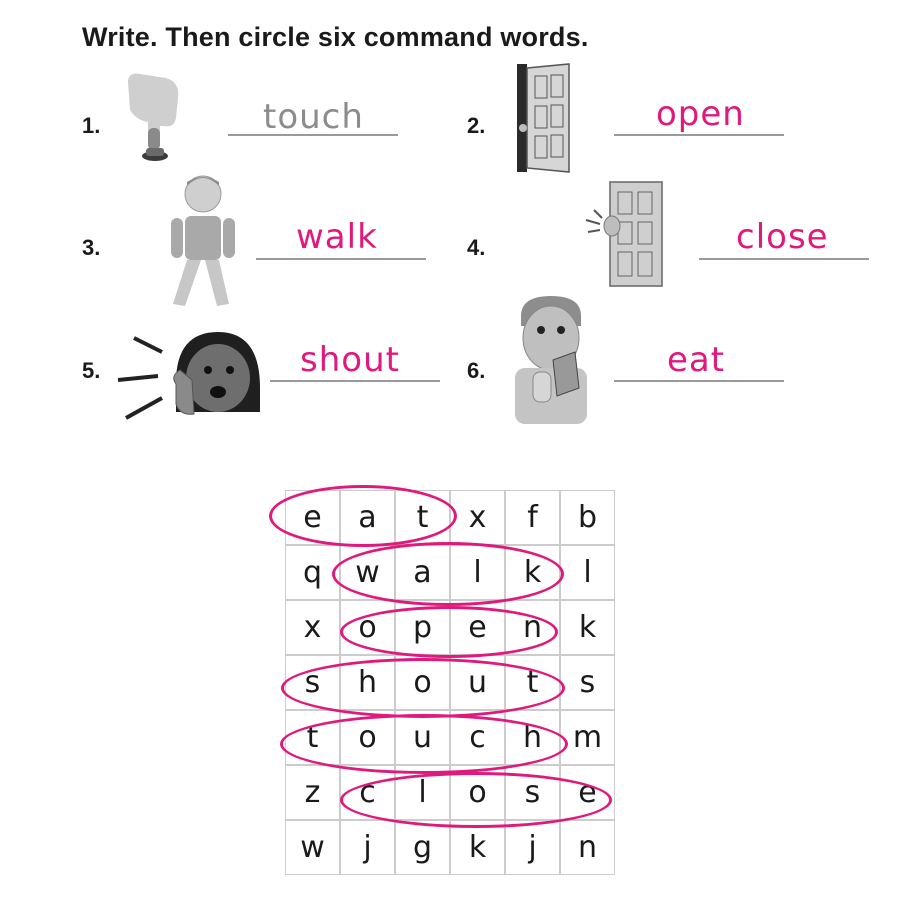 The image size is (900, 900). Describe the element at coordinates (203, 240) in the screenshot. I see `walking-boy-icon` at that location.